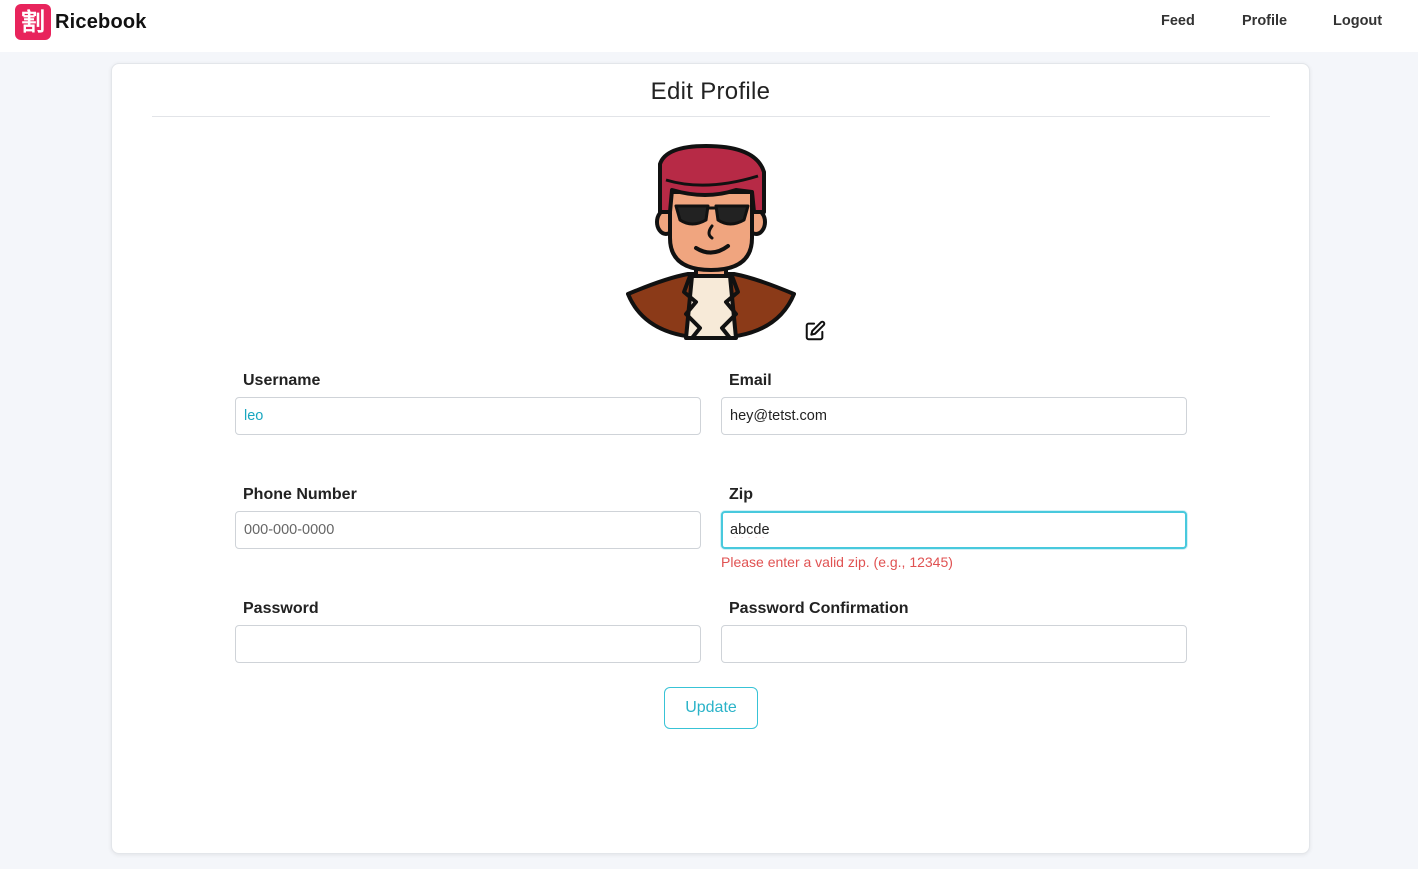 The height and width of the screenshot is (869, 1418). I want to click on update-button: Update, so click(711, 708).